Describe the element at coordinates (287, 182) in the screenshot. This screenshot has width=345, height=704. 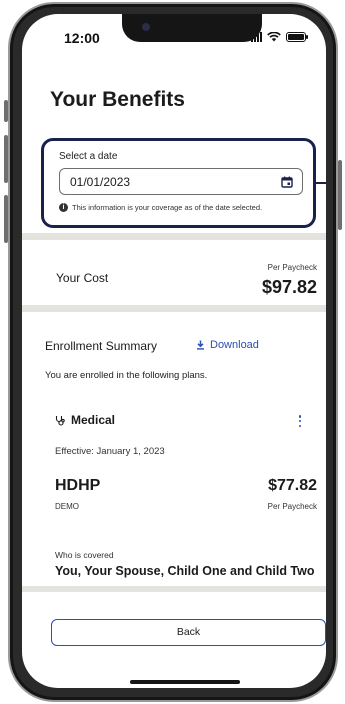
I see `calendar-icon` at that location.